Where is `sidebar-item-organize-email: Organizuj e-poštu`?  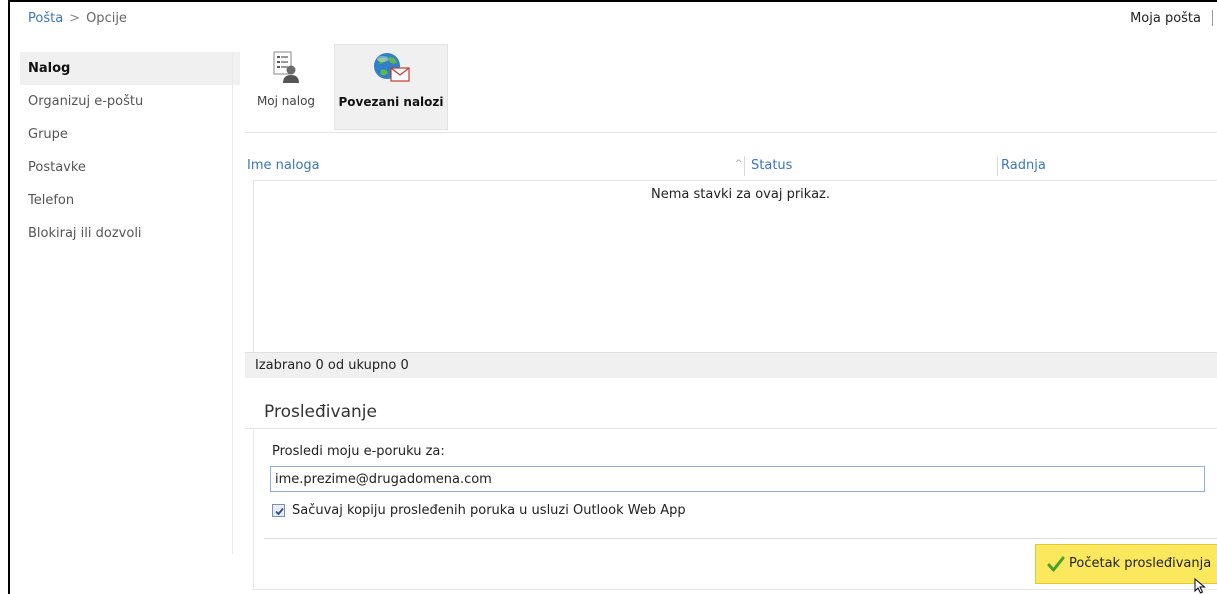 sidebar-item-organize-email: Organizuj e-poštu is located at coordinates (130, 101).